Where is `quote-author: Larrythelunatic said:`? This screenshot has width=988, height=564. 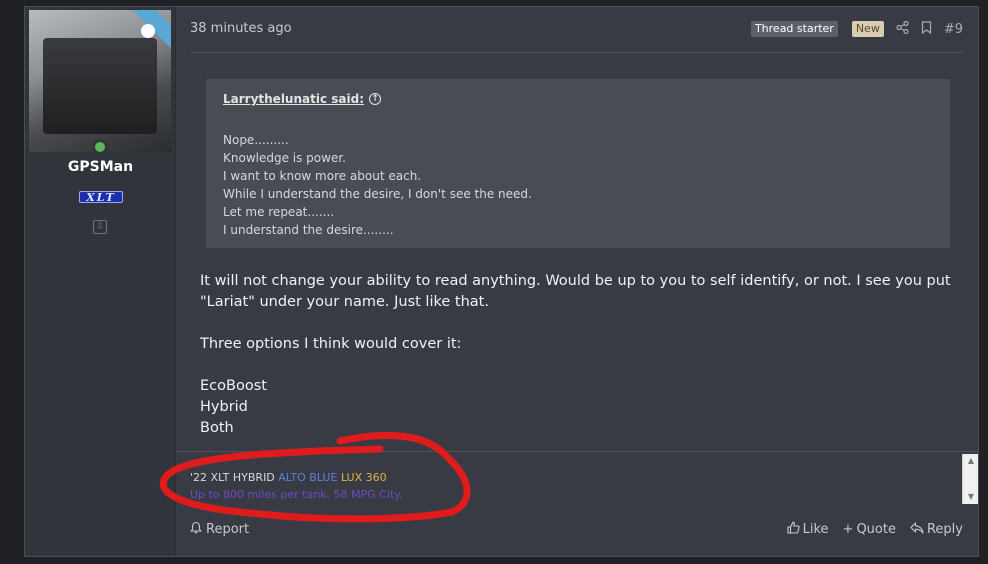 quote-author: Larrythelunatic said: is located at coordinates (293, 99).